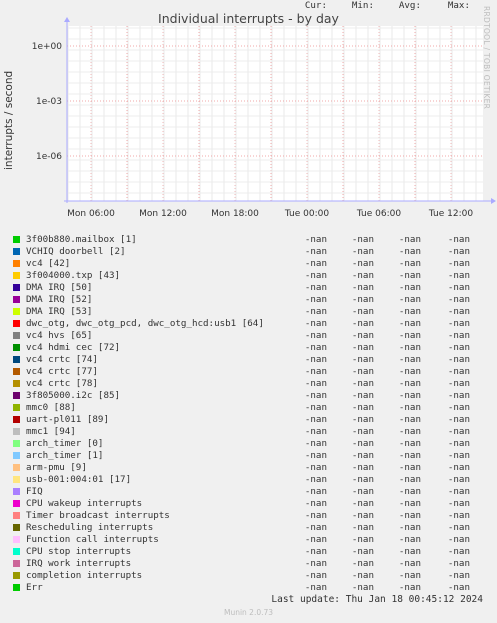 The height and width of the screenshot is (623, 497). What do you see at coordinates (62, 371) in the screenshot?
I see `series-label: vc4 crtc [77]` at bounding box center [62, 371].